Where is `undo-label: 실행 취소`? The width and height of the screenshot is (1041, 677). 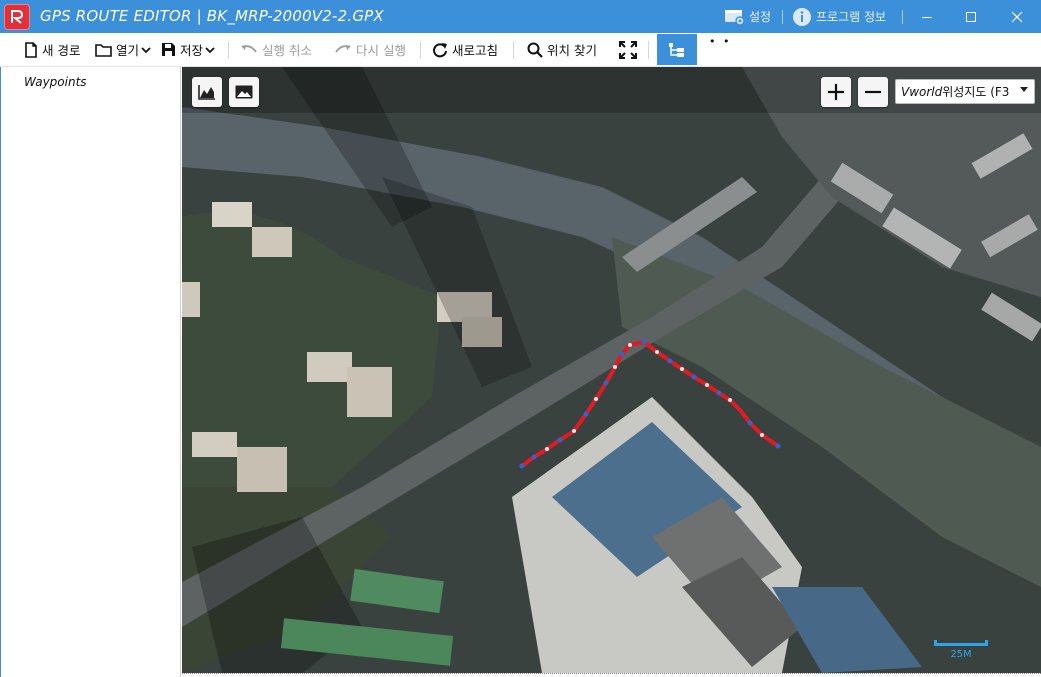
undo-label: 실행 취소 is located at coordinates (287, 50).